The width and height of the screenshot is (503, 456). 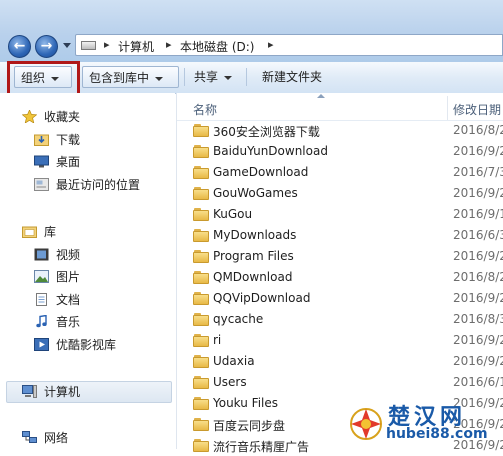 What do you see at coordinates (68, 162) in the screenshot?
I see `nav-label: 桌面` at bounding box center [68, 162].